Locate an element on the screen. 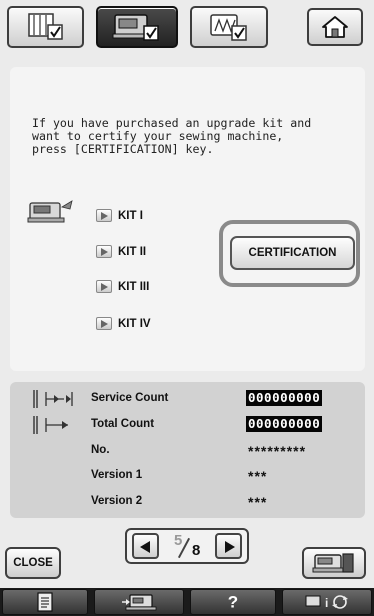 Image resolution: width=374 pixels, height=616 pixels. sewing-machine-upgrade-icon is located at coordinates (50, 211).